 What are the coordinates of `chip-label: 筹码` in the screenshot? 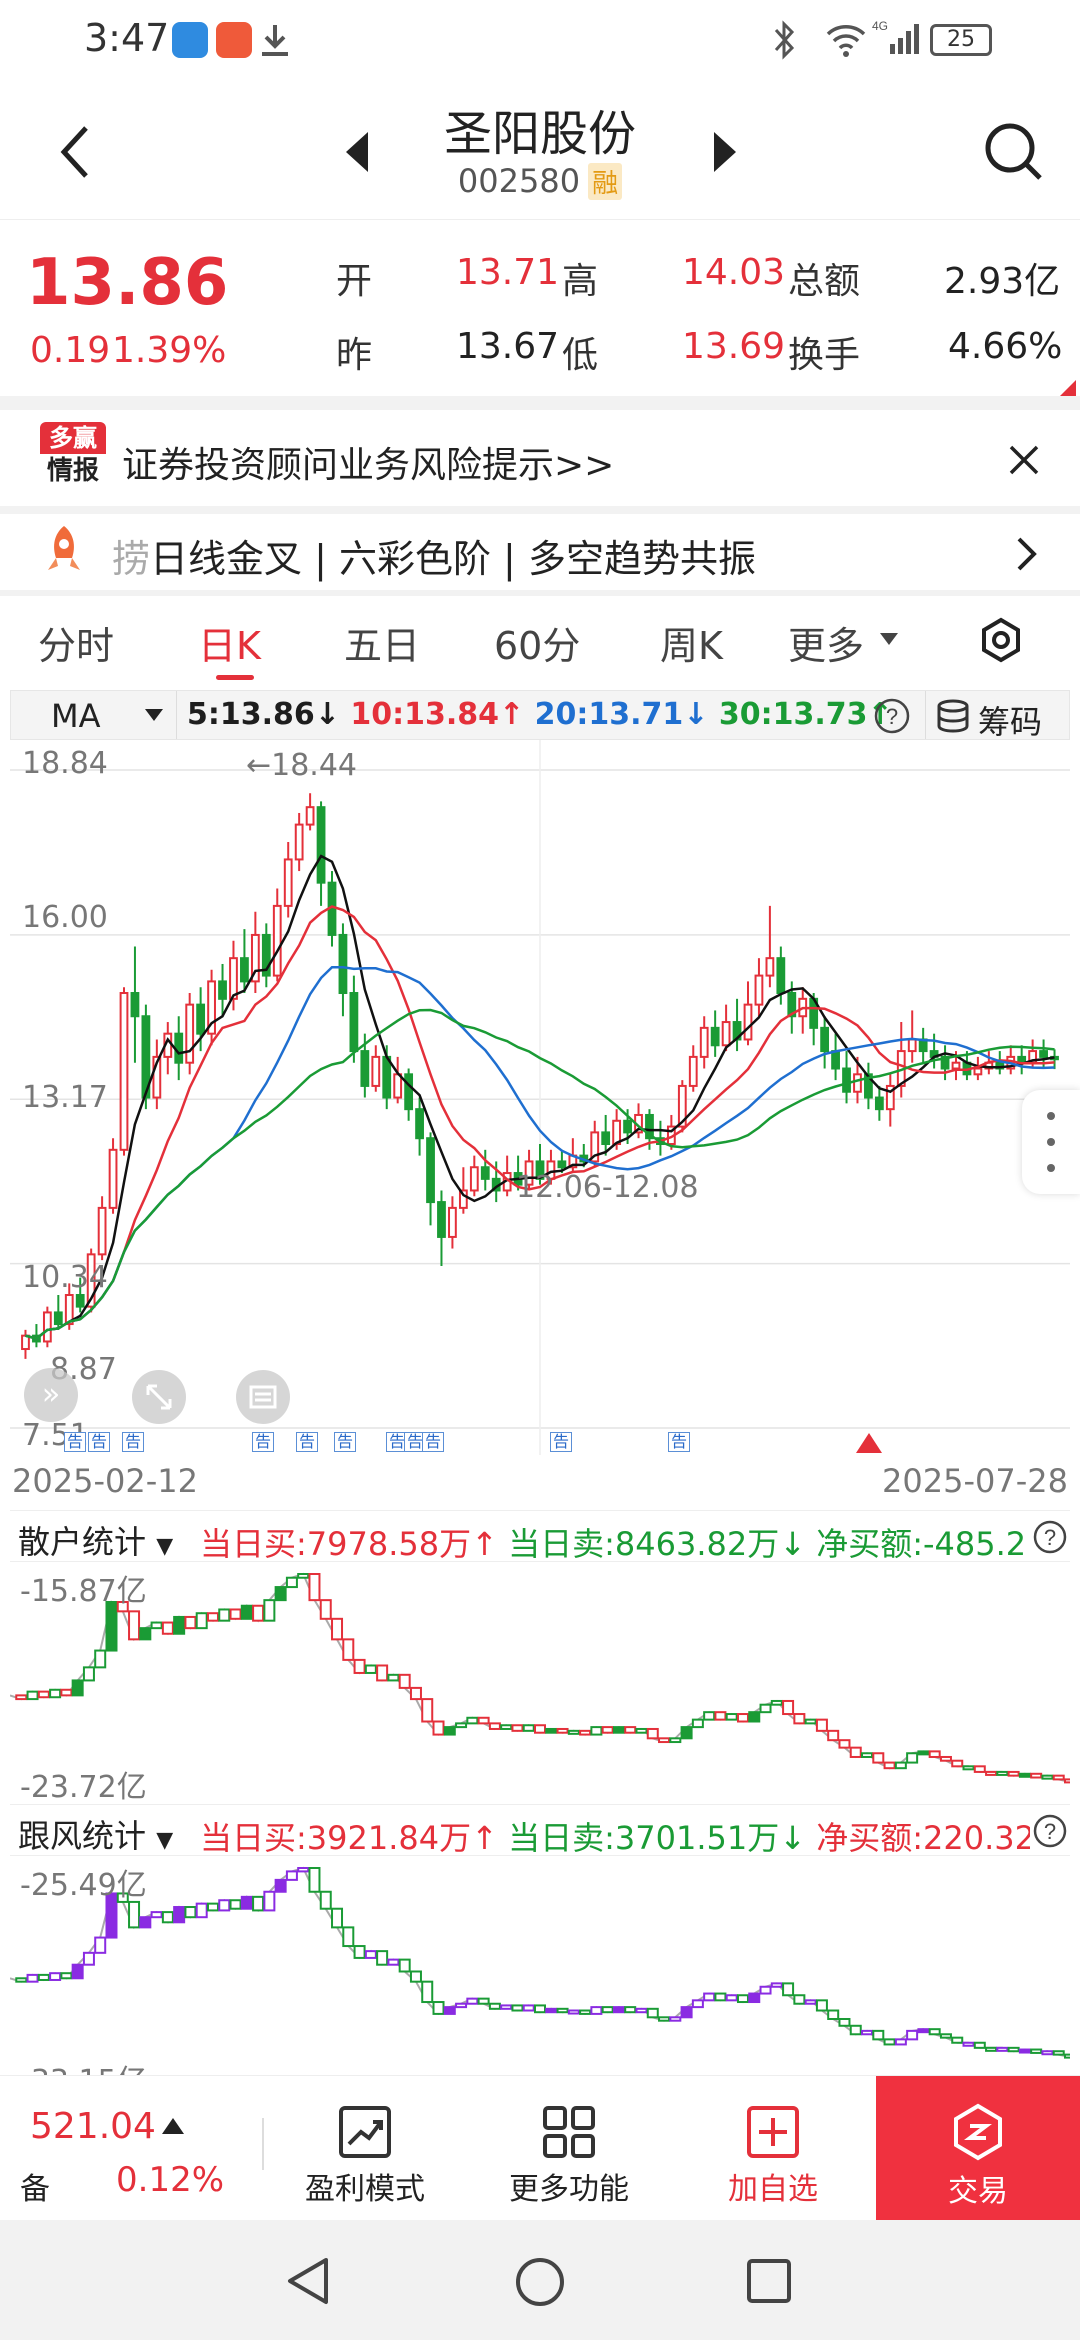 It's located at (1010, 722).